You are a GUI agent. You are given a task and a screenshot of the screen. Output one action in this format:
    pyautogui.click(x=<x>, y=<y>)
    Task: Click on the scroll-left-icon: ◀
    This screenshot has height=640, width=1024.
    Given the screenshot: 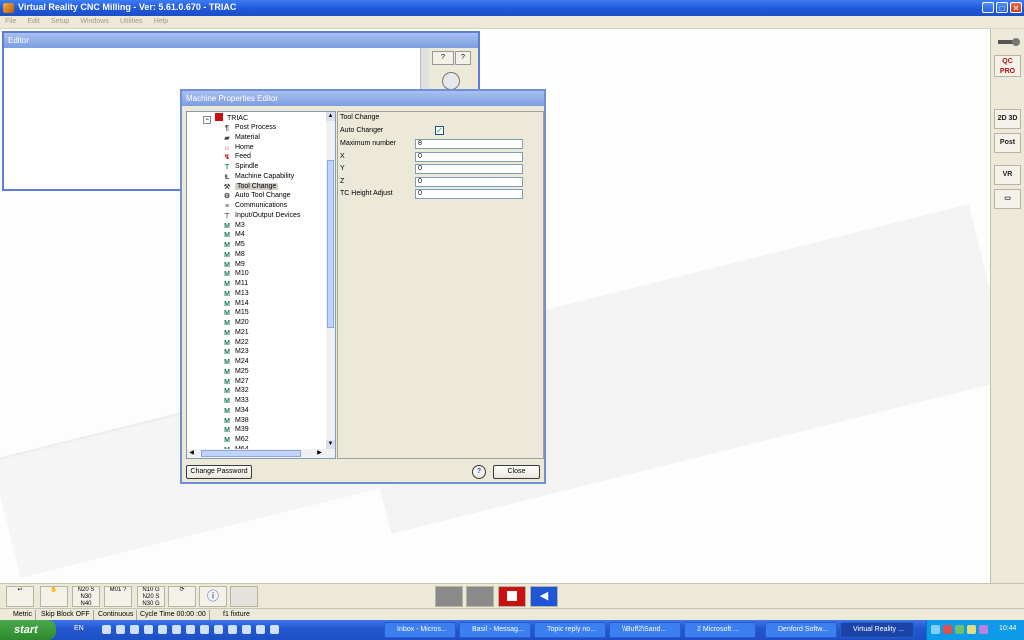 What is the action you would take?
    pyautogui.click(x=191, y=453)
    